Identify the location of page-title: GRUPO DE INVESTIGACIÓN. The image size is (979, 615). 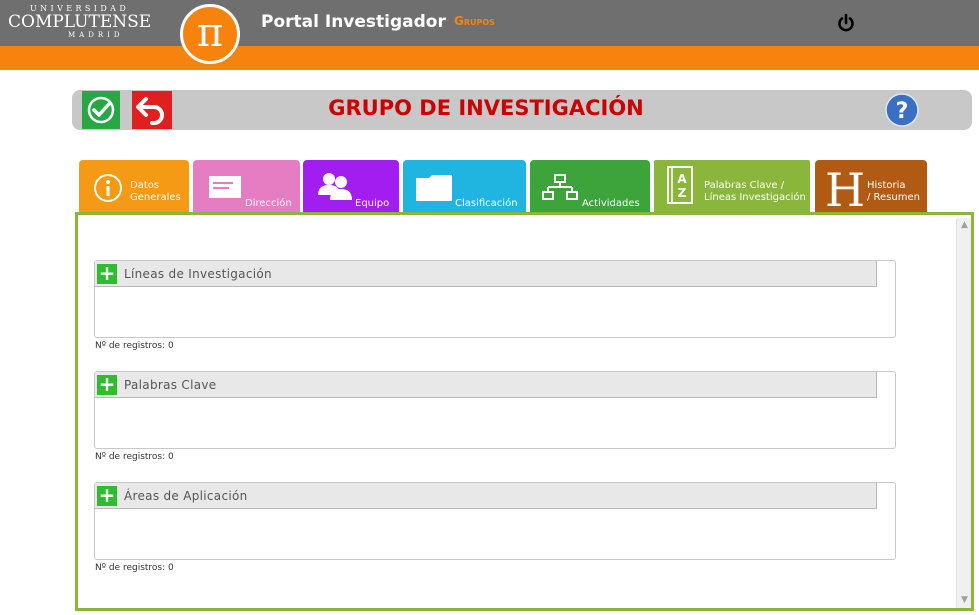
(486, 108).